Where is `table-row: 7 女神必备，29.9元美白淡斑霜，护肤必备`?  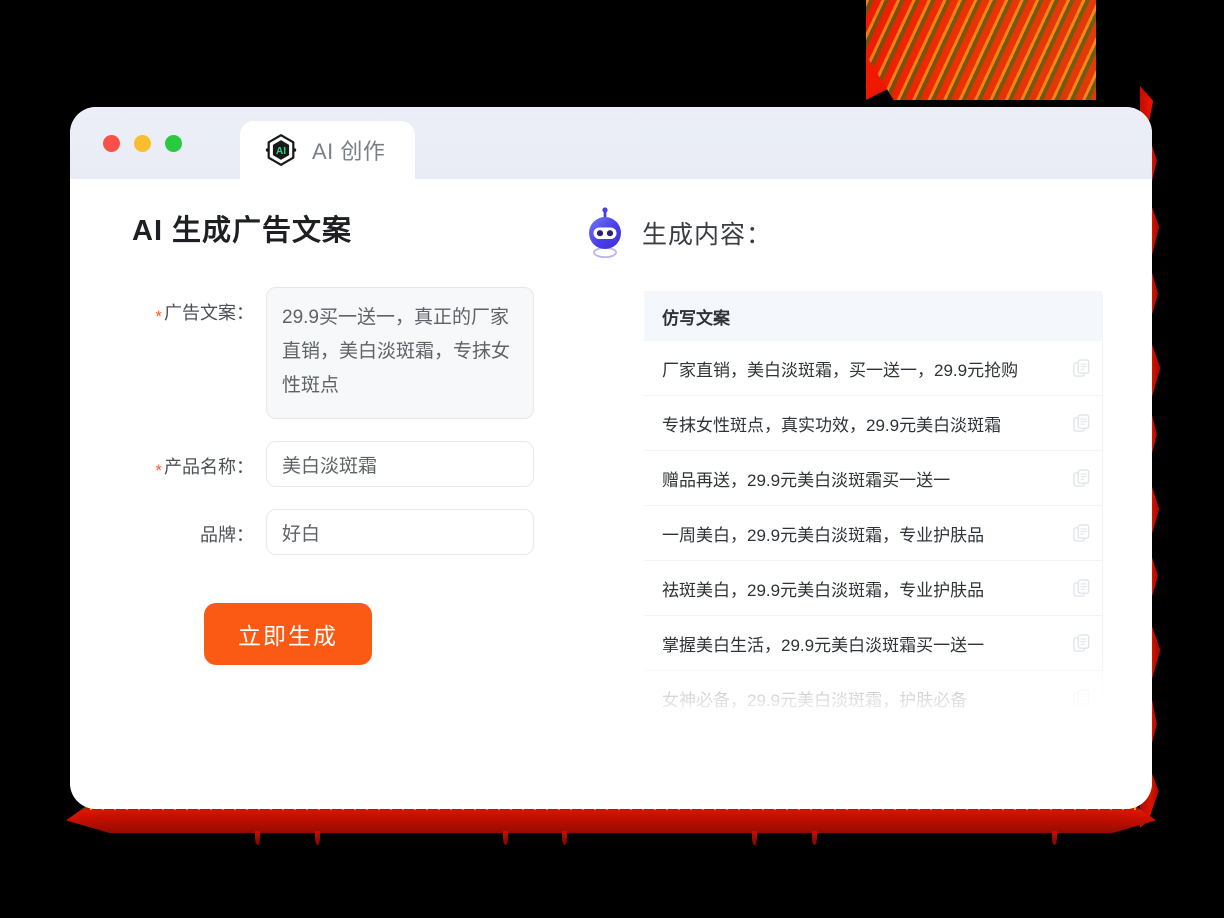
table-row: 7 女神必备，29.9元美白淡斑霜，护肤必备 is located at coordinates (873, 698).